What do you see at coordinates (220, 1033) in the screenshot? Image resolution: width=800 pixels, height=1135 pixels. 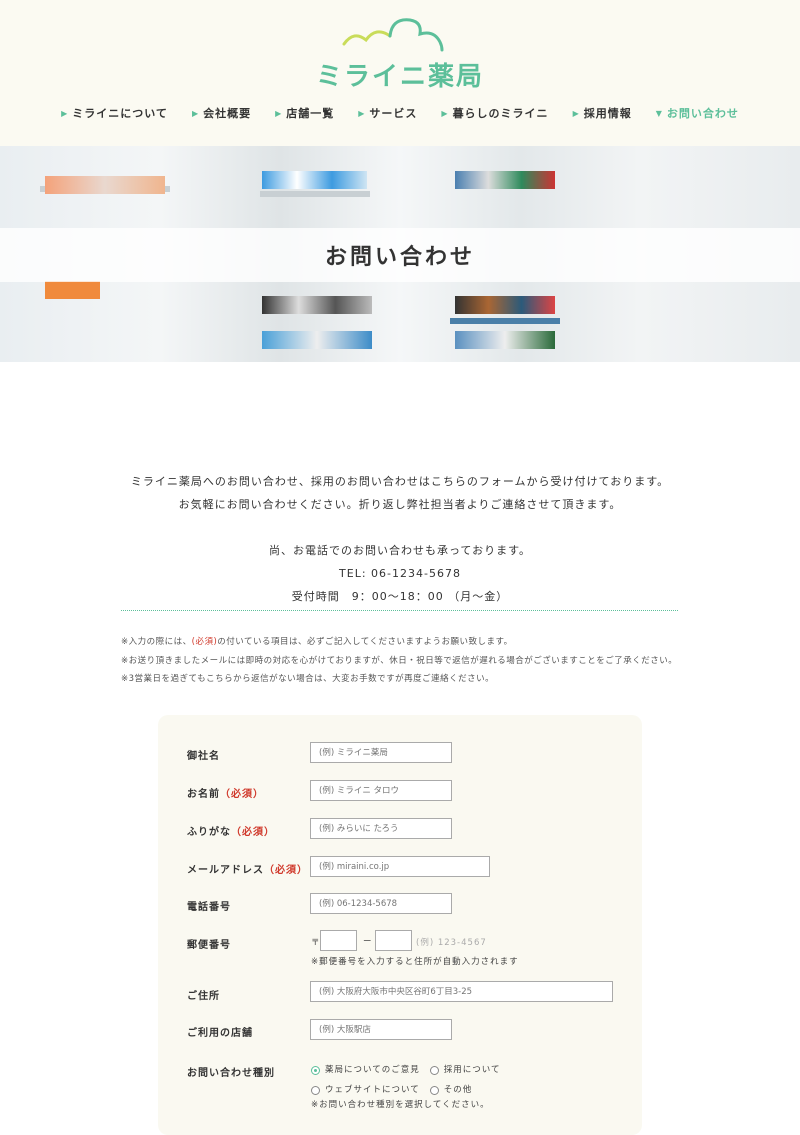 I see `store-label: ご利用の店舗` at bounding box center [220, 1033].